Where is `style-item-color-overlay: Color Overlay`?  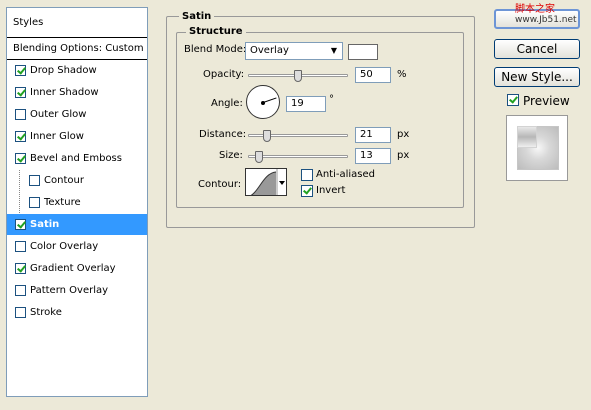
style-item-color-overlay: Color Overlay is located at coordinates (77, 247).